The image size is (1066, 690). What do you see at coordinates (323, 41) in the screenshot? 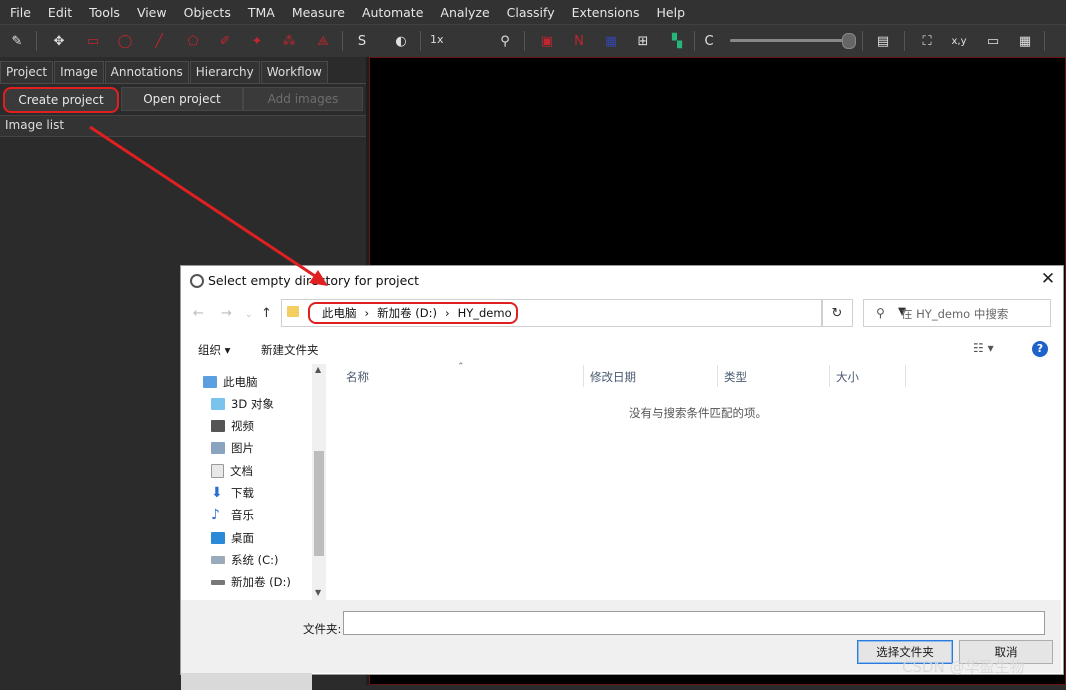
I see `polyline-tool-icon: ⟁` at bounding box center [323, 41].